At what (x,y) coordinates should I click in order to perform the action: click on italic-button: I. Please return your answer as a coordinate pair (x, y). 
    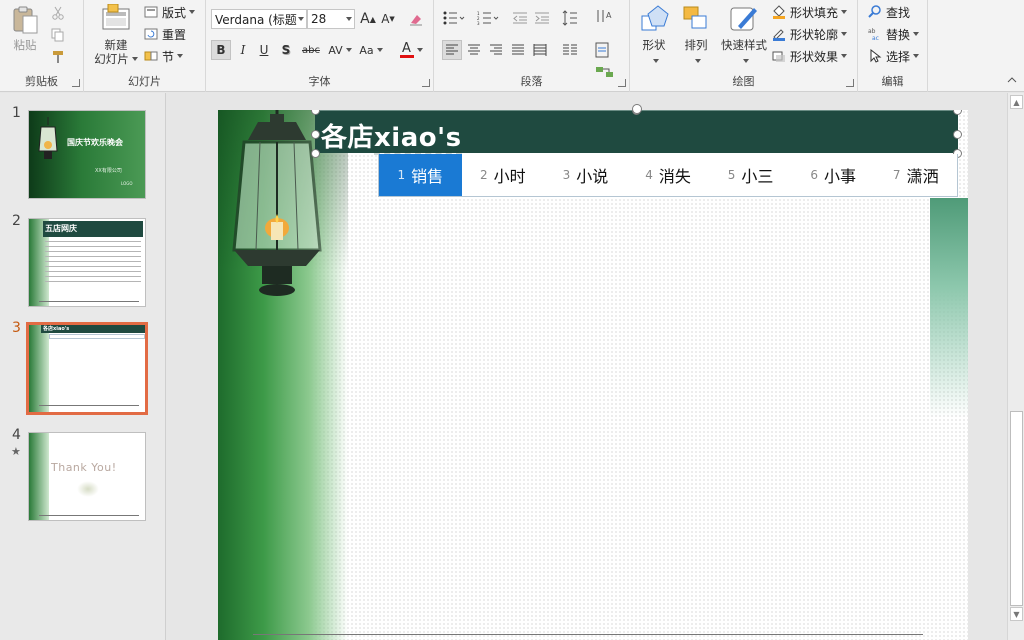
    Looking at the image, I should click on (243, 50).